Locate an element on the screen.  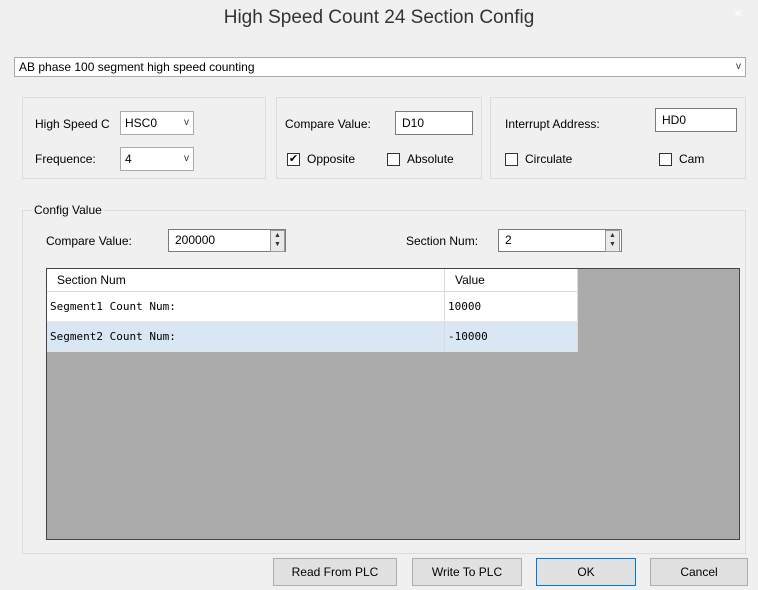
counter-select-value: HSC0 is located at coordinates (141, 123).